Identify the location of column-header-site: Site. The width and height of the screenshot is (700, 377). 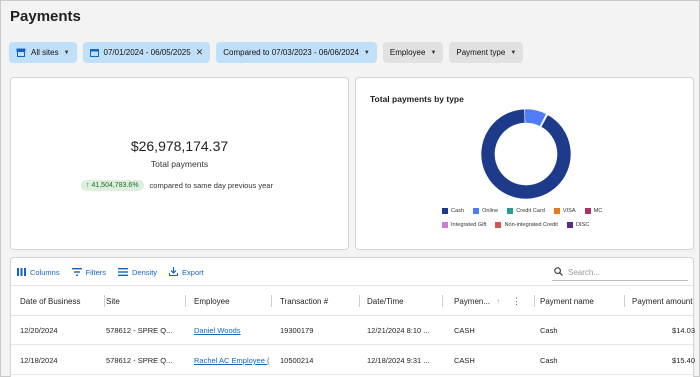
(146, 301).